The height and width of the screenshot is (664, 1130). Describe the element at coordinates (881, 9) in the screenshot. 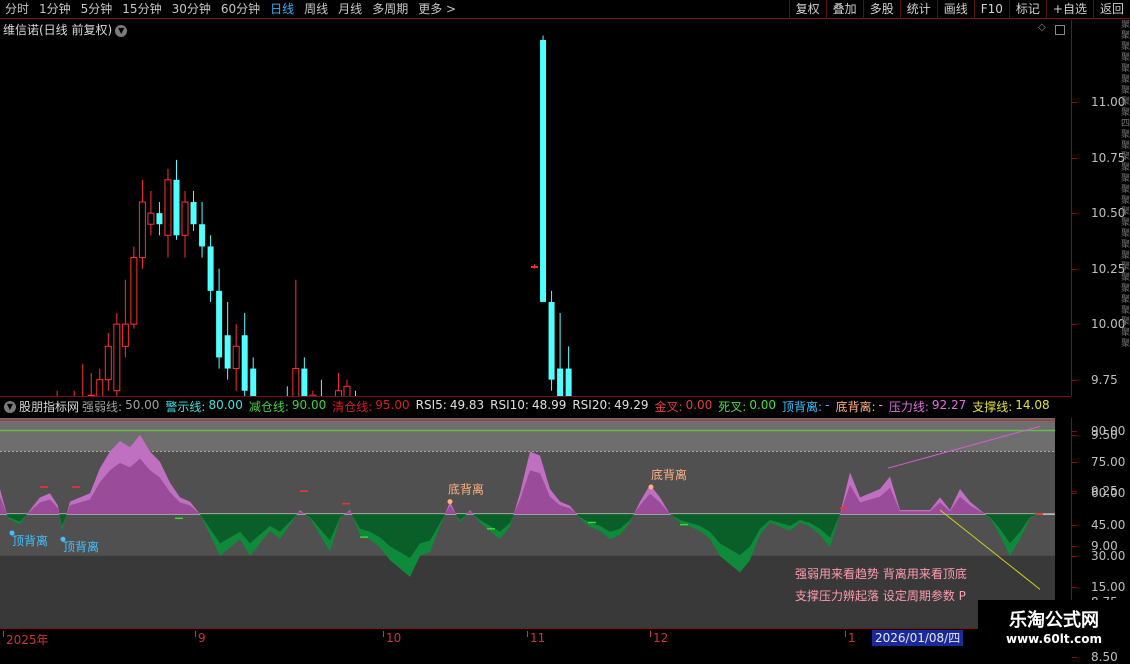

I see `toolbar-button: 多股` at that location.